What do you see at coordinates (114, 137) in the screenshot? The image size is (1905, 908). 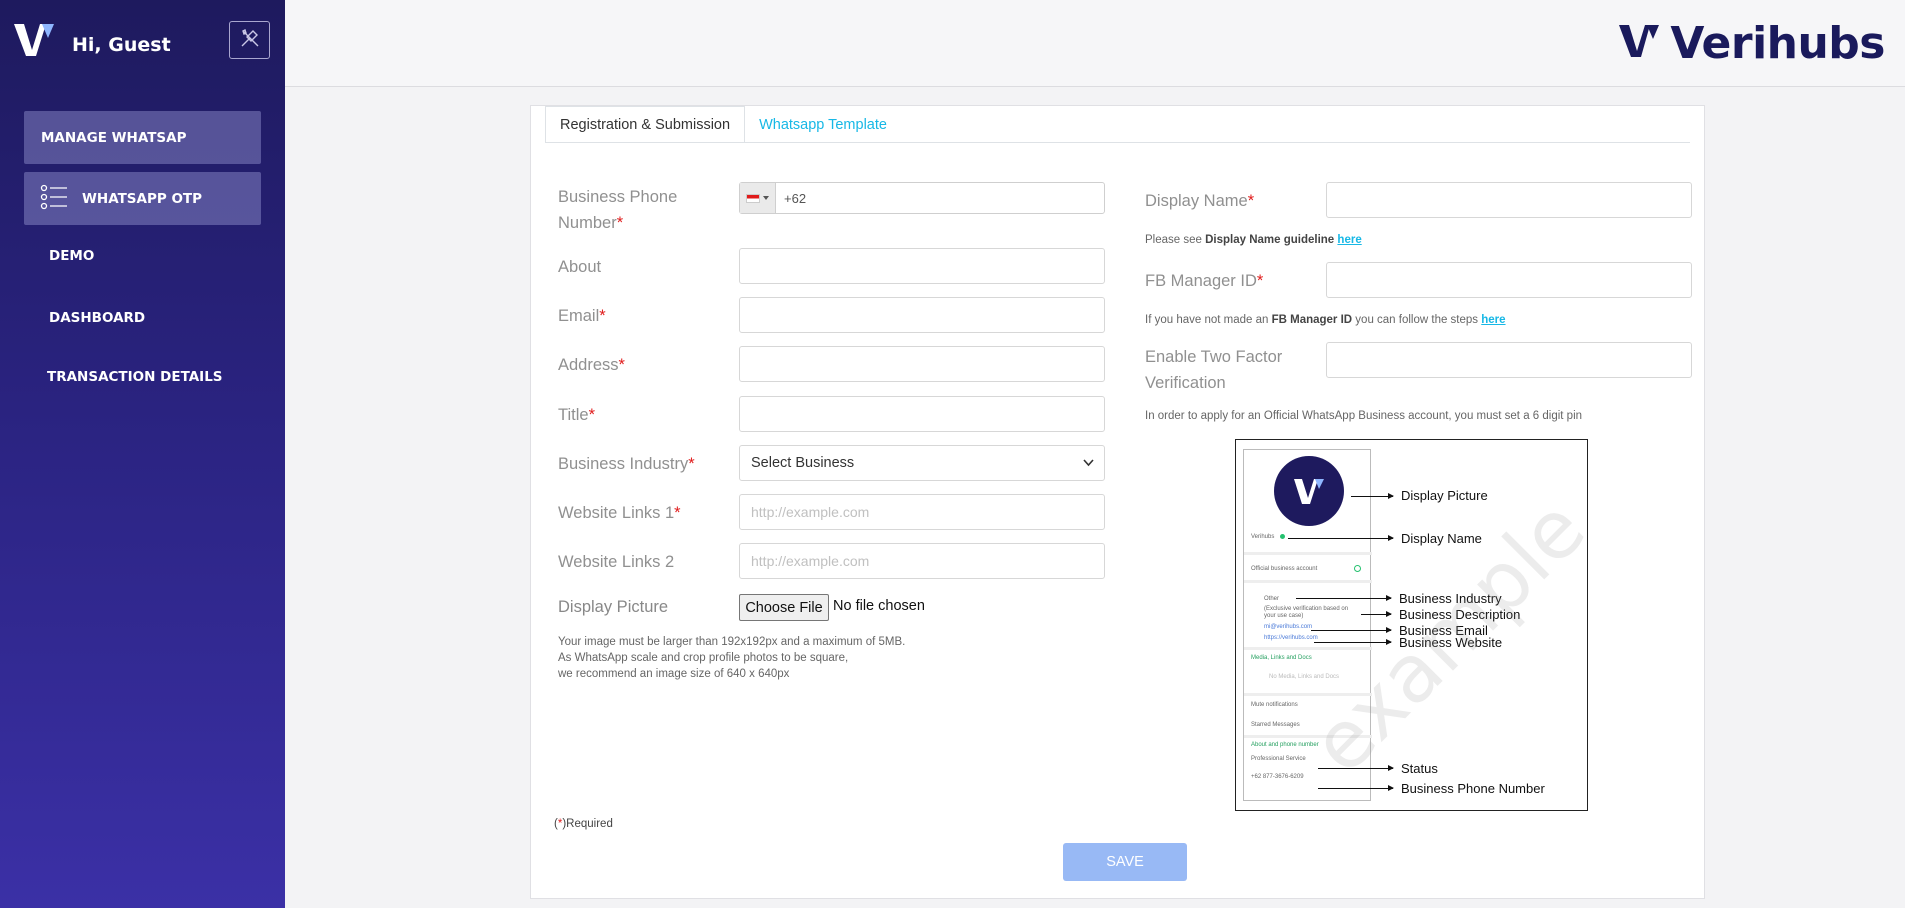 I see `sidebar-item-label: MANAGE WHATSAP` at bounding box center [114, 137].